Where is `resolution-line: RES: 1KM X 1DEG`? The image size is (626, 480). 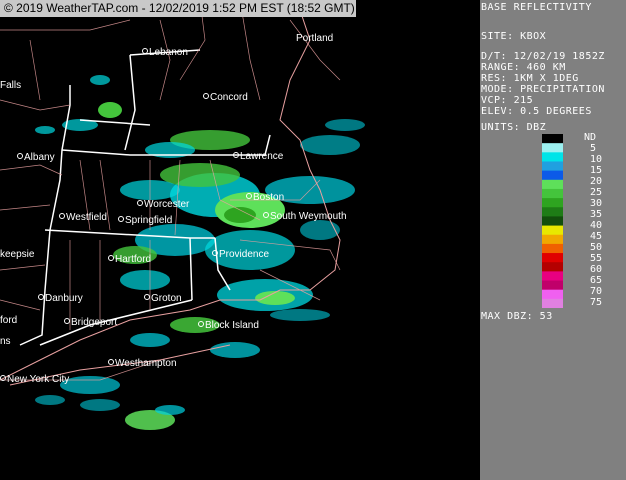
resolution-line: RES: 1KM X 1DEG is located at coordinates (530, 78).